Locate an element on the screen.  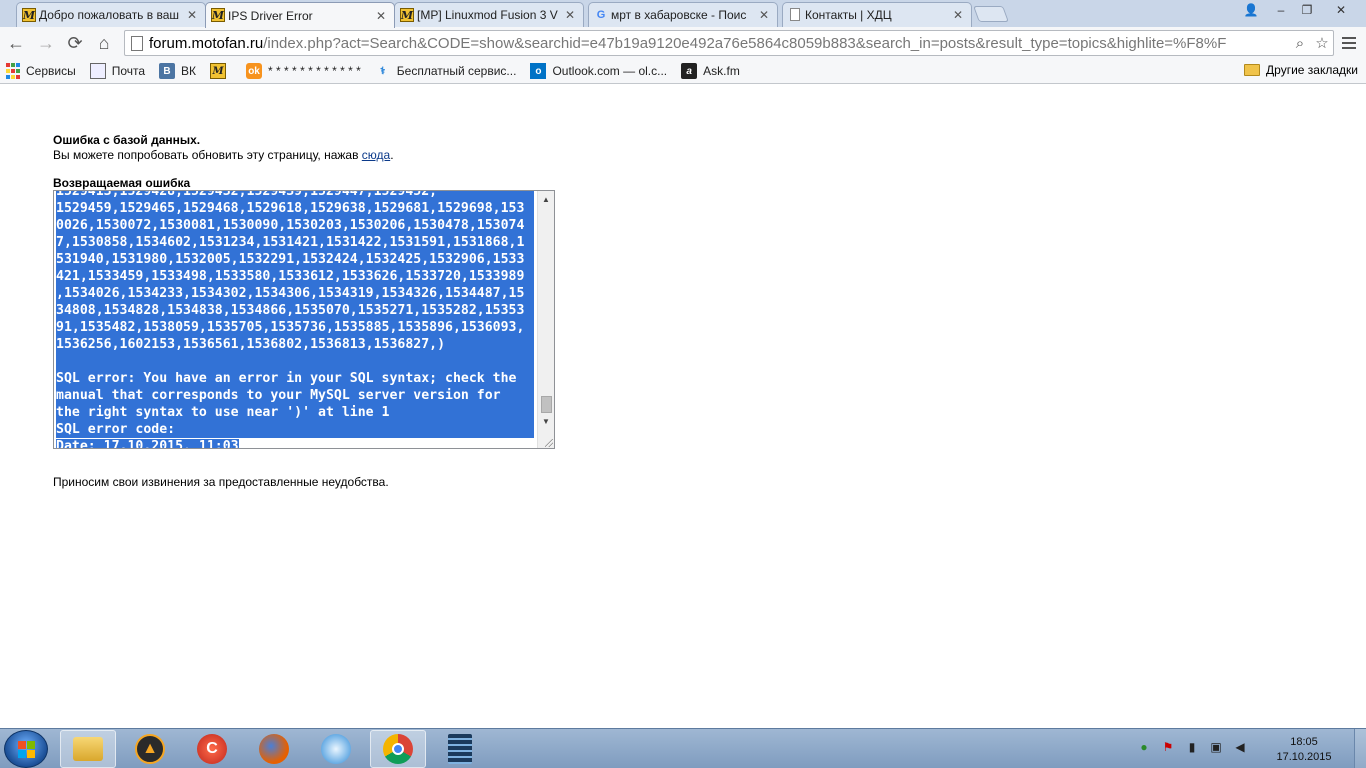
tab-google-search: G мрт в хабаровске - Поис ✕ is located at coordinates (683, 14).